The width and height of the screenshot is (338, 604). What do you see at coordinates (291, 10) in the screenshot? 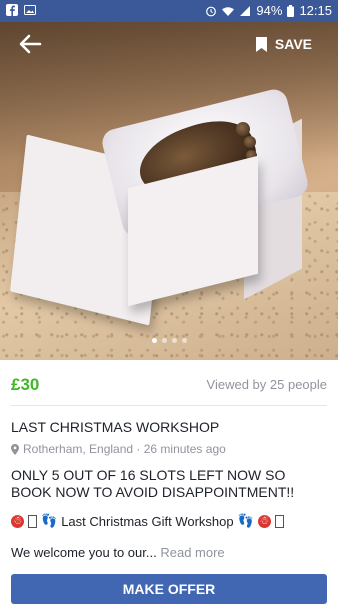
I see `battery-icon` at bounding box center [291, 10].